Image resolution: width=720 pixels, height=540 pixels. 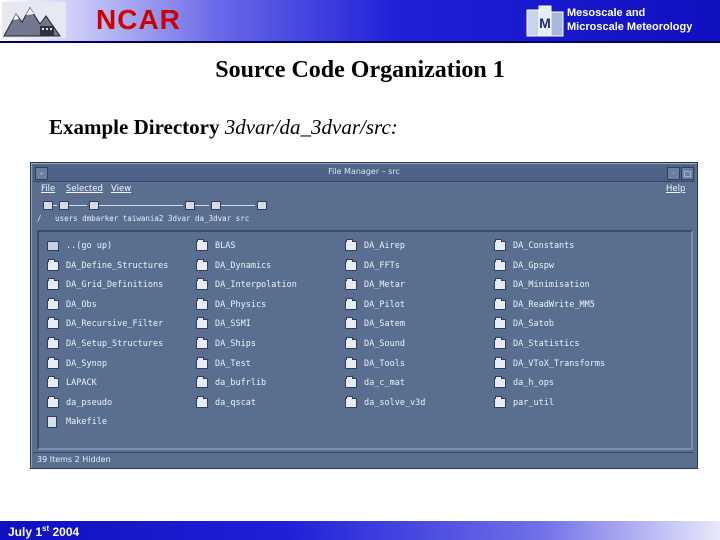 I want to click on ncar-wordmark: NCAR, so click(x=138, y=19).